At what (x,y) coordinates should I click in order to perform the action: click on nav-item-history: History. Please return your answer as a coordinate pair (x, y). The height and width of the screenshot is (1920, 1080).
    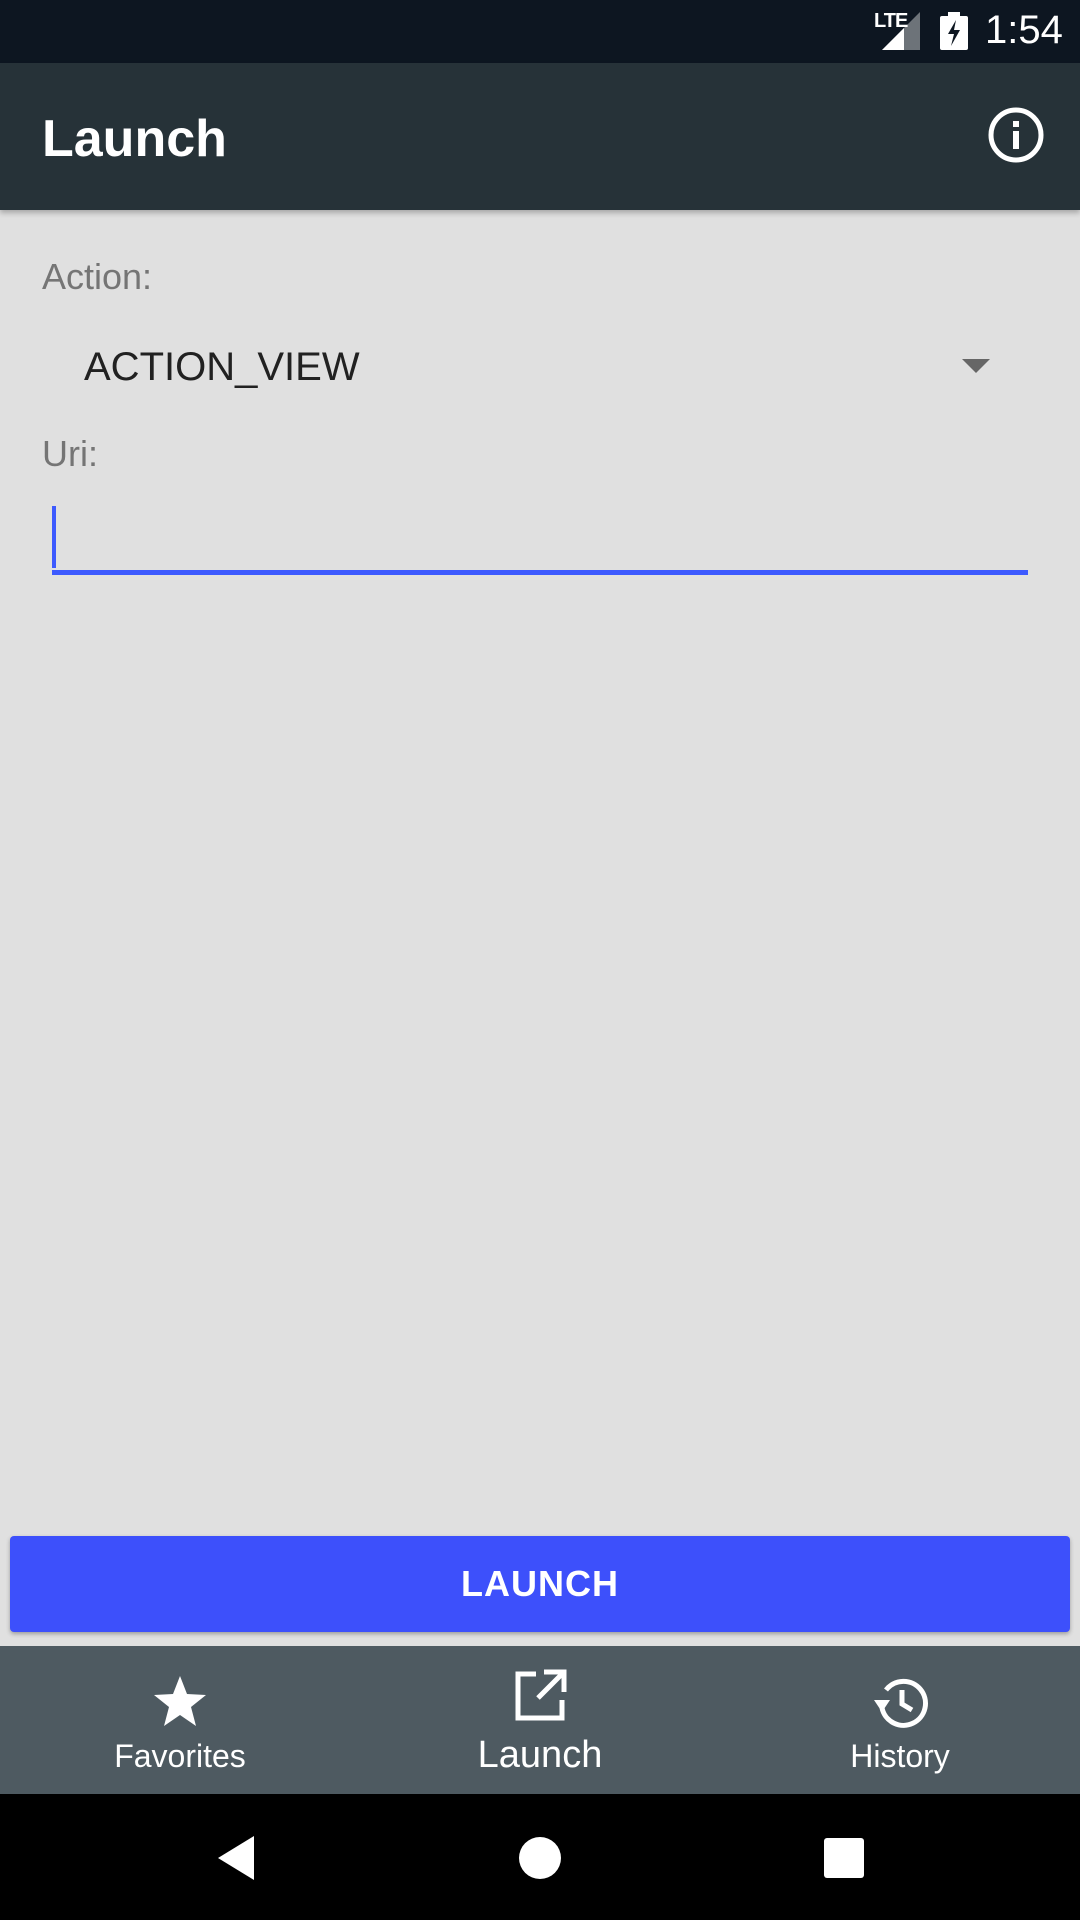
    Looking at the image, I should click on (900, 1720).